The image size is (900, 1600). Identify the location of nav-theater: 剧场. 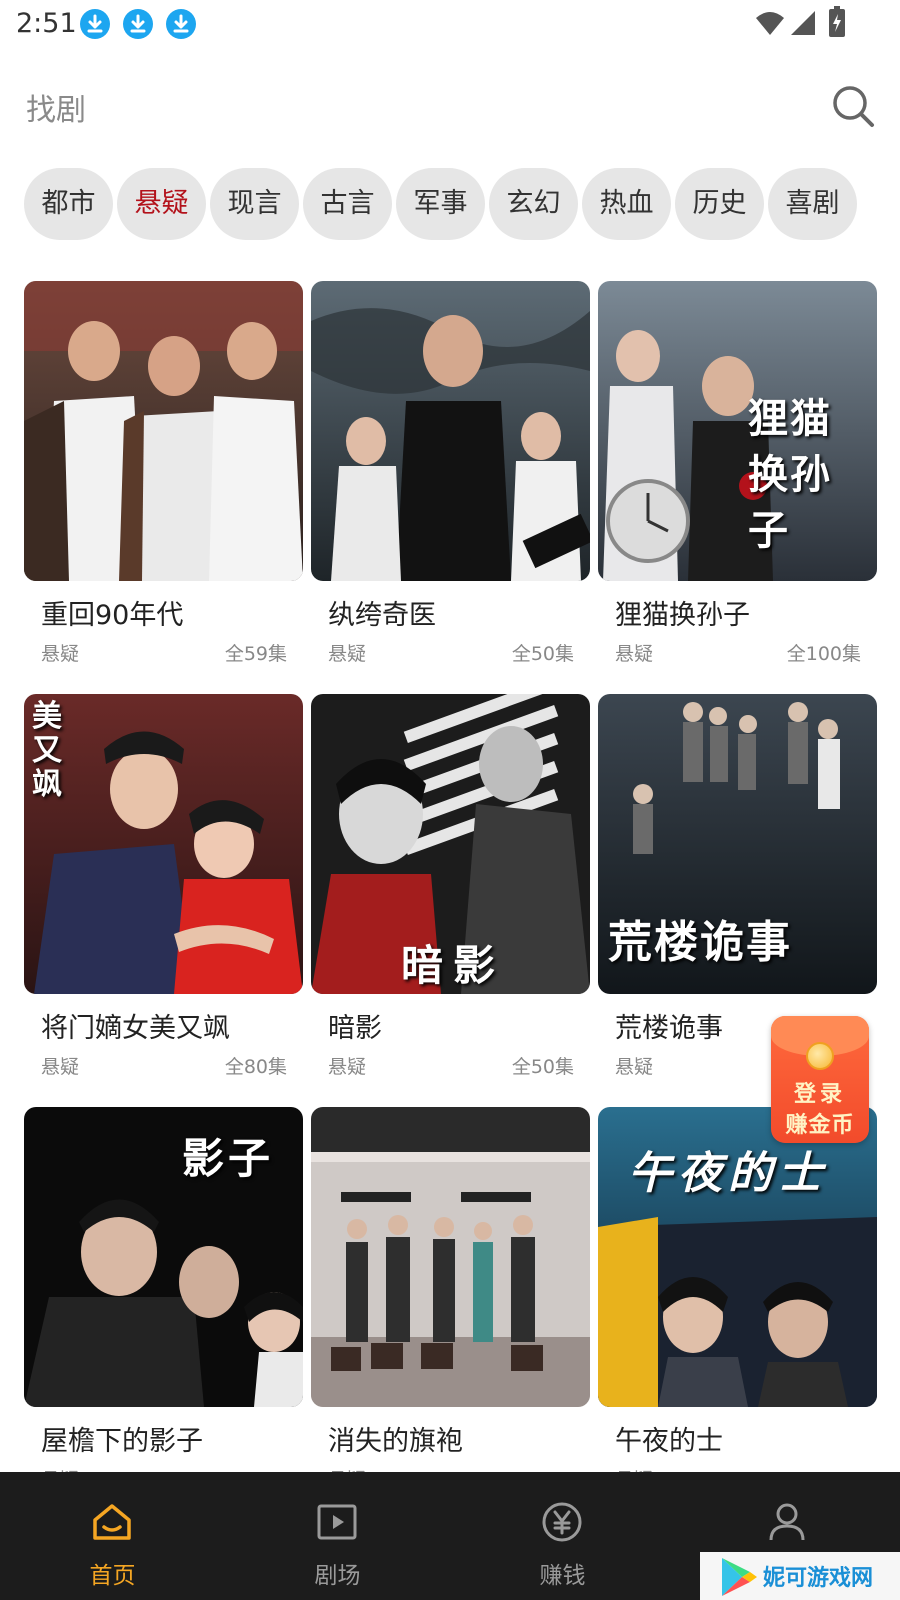
(337, 1536).